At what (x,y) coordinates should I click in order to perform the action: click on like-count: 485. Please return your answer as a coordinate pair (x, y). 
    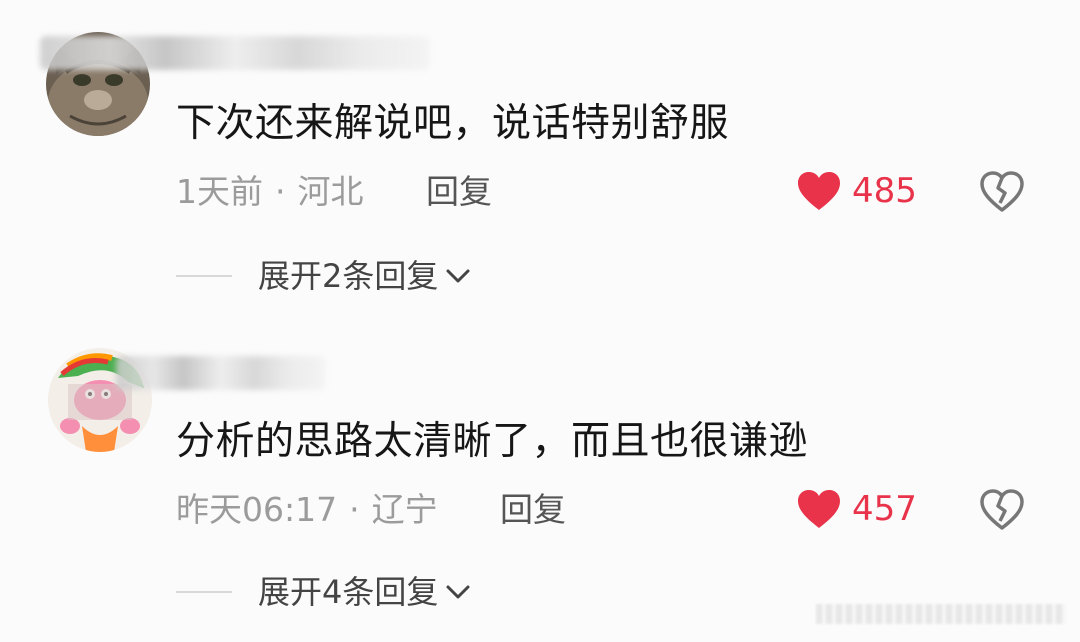
    Looking at the image, I should click on (884, 191).